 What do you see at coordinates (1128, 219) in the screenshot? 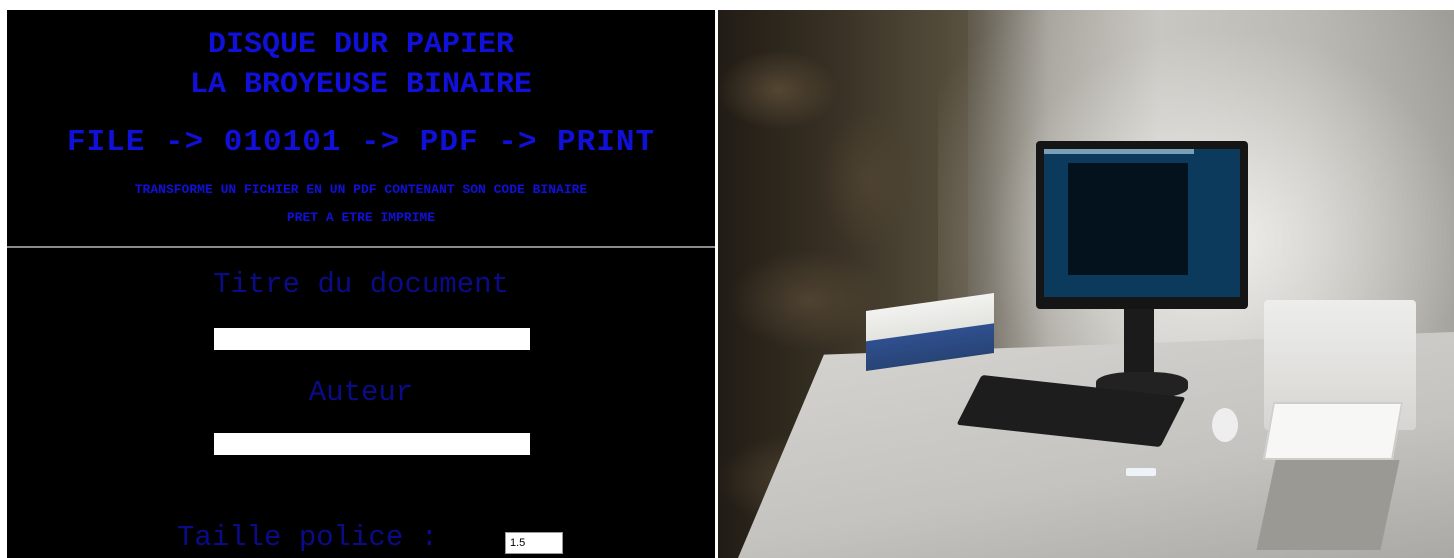
I see `monitor-app-window` at bounding box center [1128, 219].